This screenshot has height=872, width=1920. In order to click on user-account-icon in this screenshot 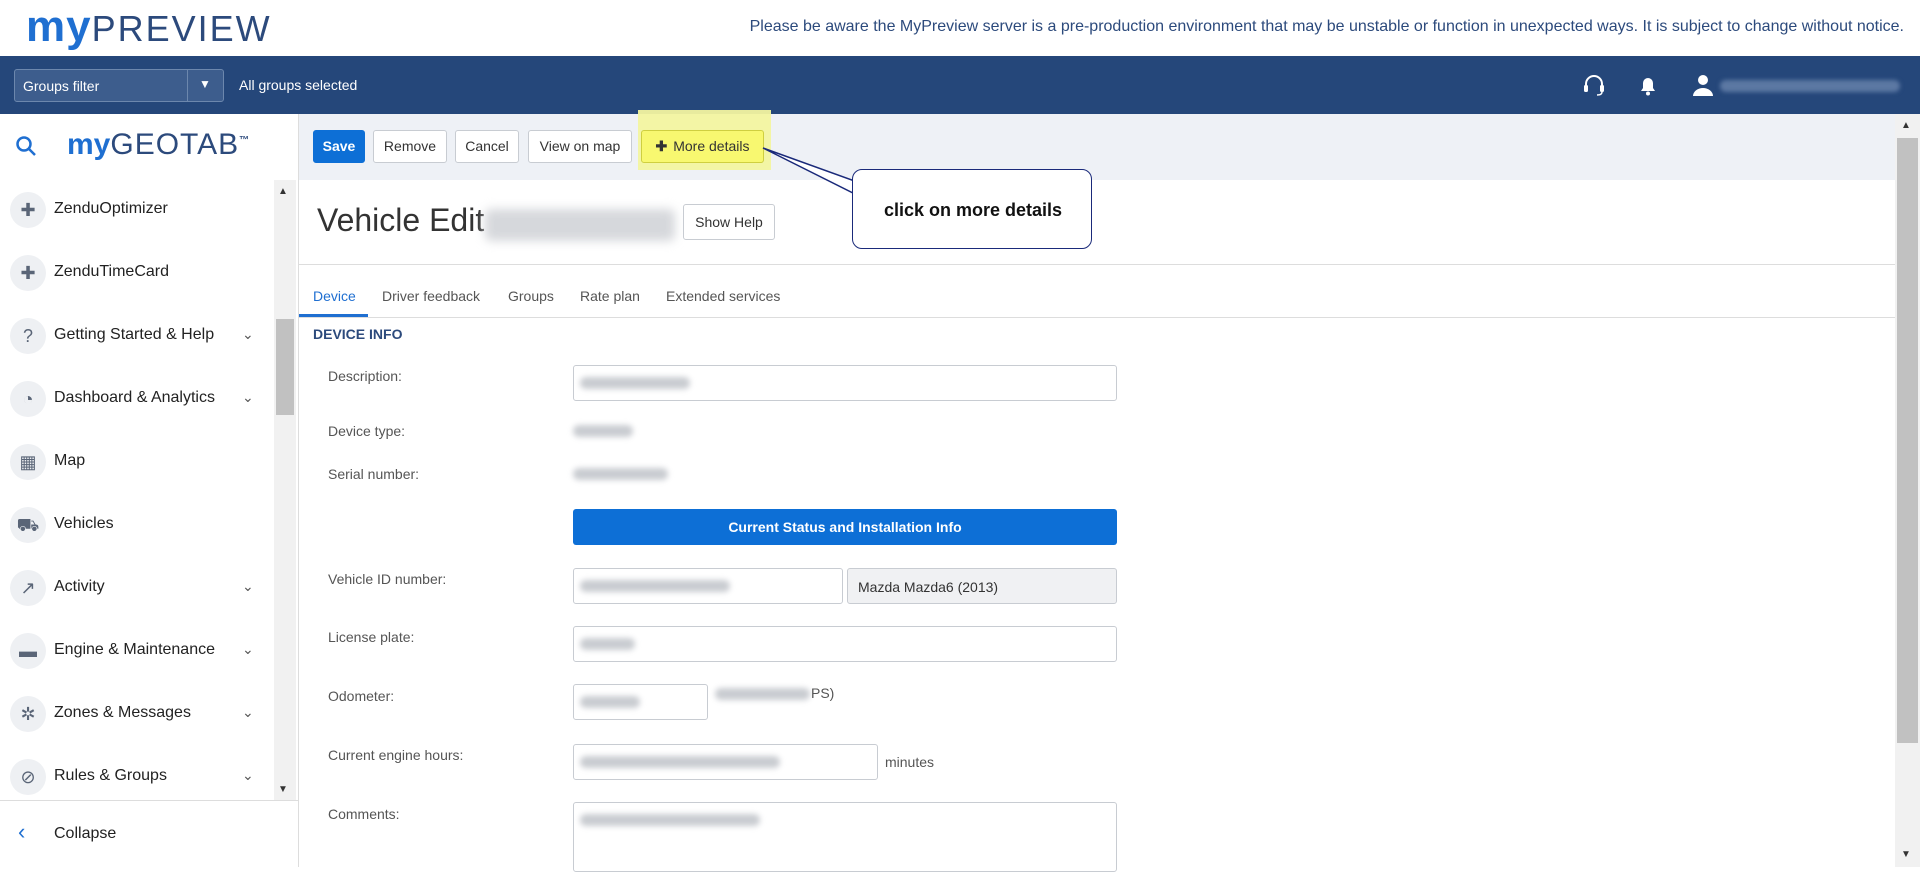, I will do `click(1703, 85)`.